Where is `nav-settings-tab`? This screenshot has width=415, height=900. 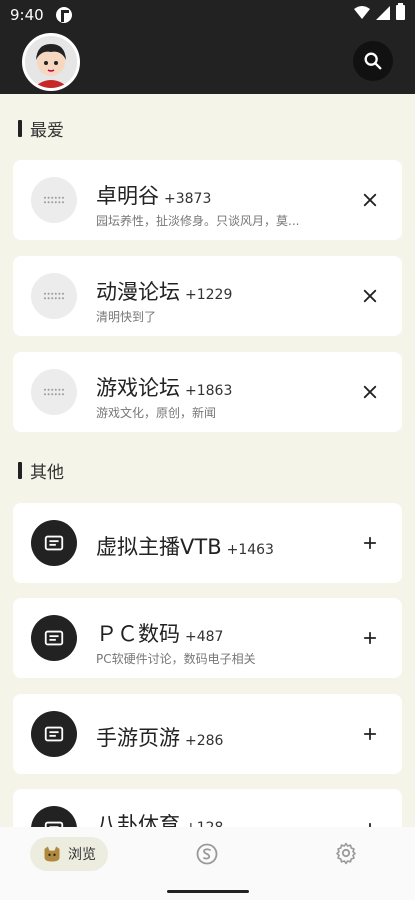 nav-settings-tab is located at coordinates (346, 853).